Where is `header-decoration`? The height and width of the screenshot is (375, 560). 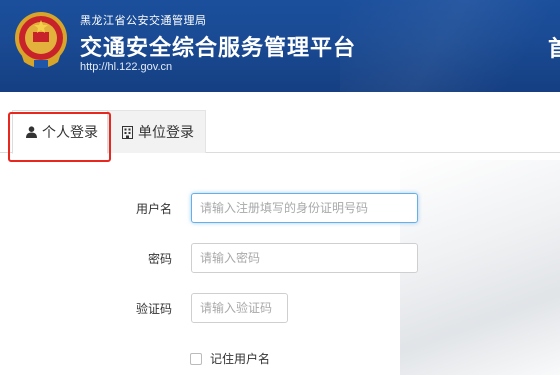
header-decoration is located at coordinates (450, 46).